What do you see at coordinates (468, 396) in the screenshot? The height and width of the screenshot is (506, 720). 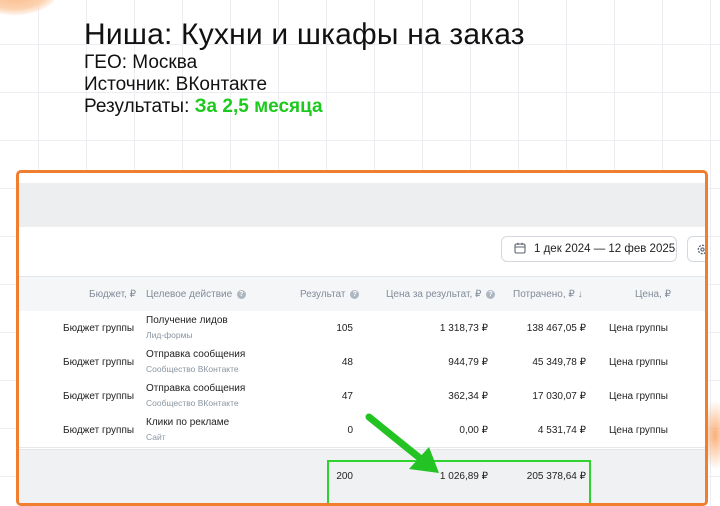 I see `cost-cell: 362,34 ₽` at bounding box center [468, 396].